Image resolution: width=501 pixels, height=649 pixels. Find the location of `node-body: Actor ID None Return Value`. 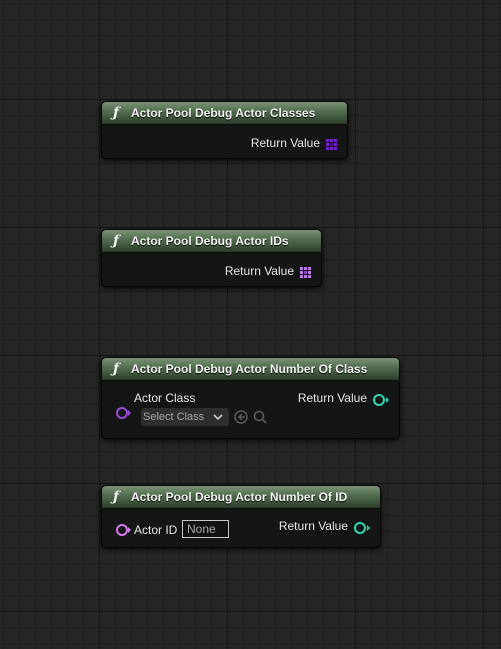

node-body: Actor ID None Return Value is located at coordinates (241, 528).